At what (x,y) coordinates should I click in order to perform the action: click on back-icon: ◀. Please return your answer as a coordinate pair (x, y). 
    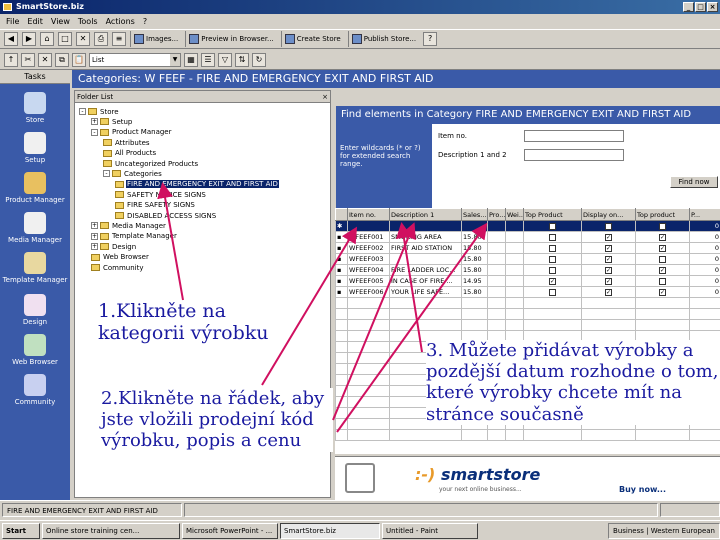
    Looking at the image, I should click on (11, 39).